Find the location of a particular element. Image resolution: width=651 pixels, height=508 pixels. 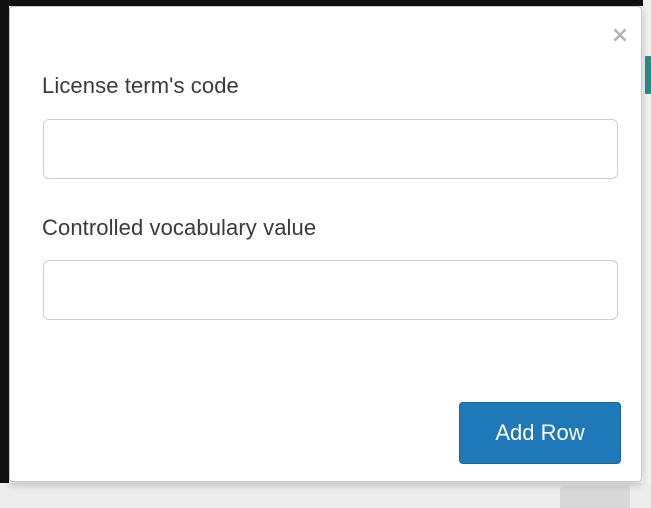

background-accent-mark is located at coordinates (648, 75).